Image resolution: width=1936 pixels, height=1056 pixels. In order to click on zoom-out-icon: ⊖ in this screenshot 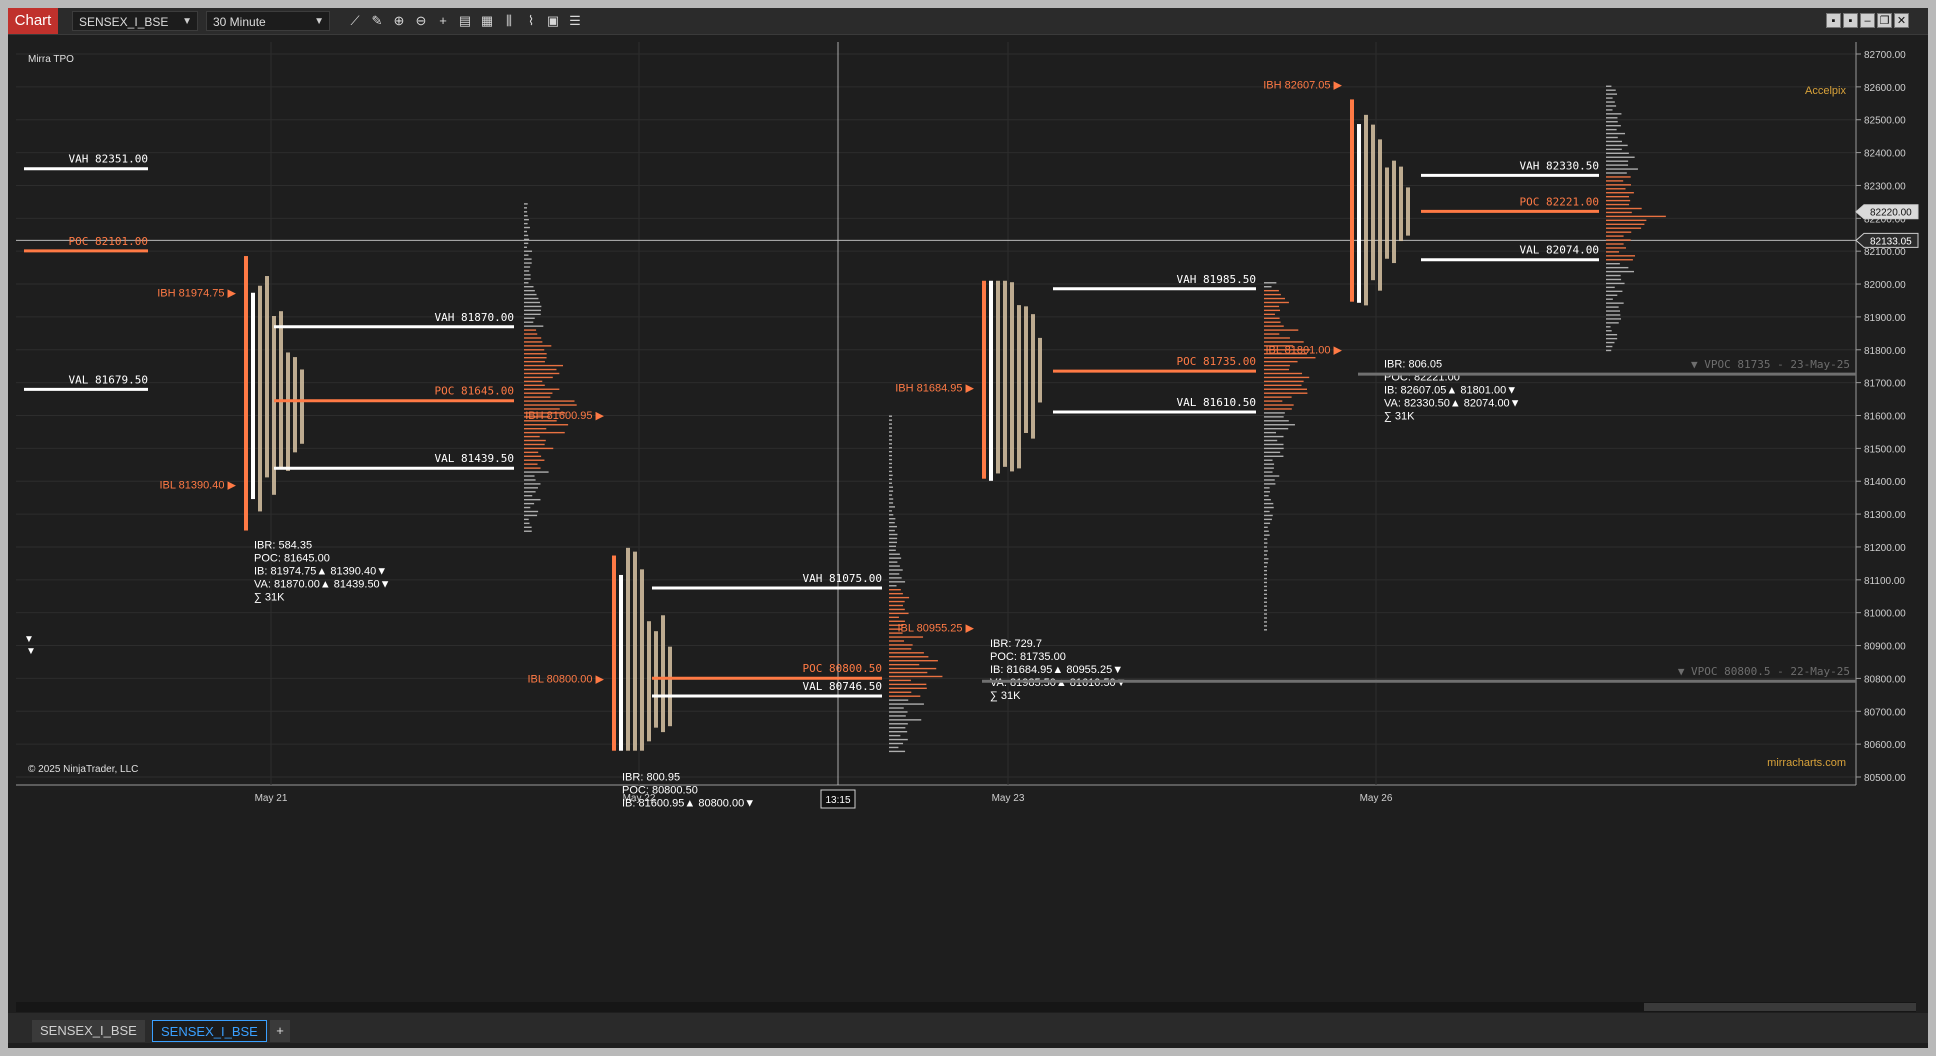, I will do `click(421, 21)`.